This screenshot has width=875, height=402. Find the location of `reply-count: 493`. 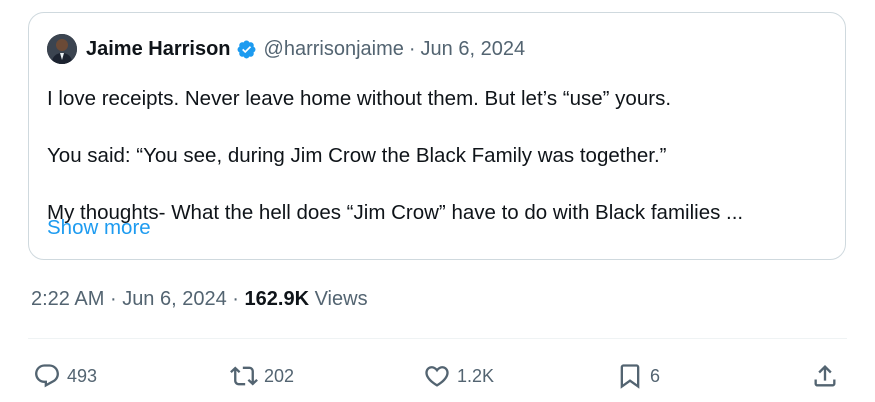

reply-count: 493 is located at coordinates (82, 375).